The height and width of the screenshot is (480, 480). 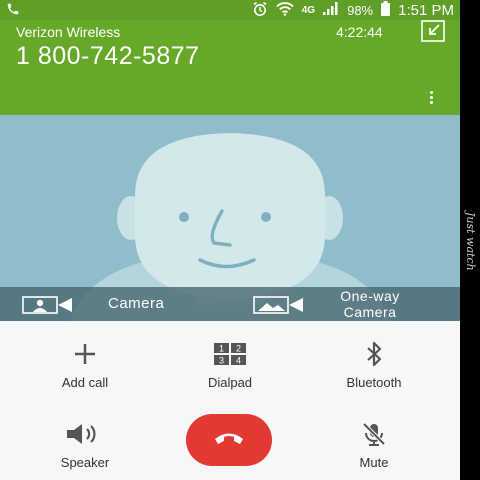 What do you see at coordinates (48, 307) in the screenshot?
I see `camera-icon` at bounding box center [48, 307].